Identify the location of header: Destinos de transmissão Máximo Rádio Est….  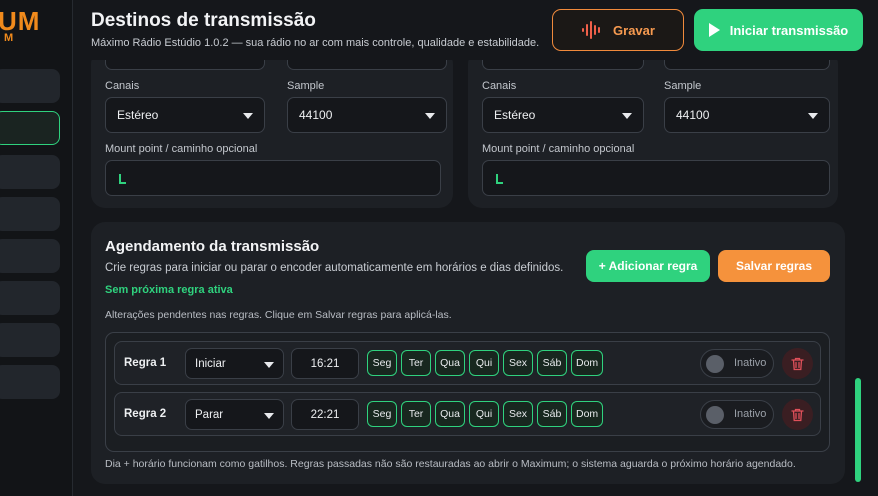
(475, 30).